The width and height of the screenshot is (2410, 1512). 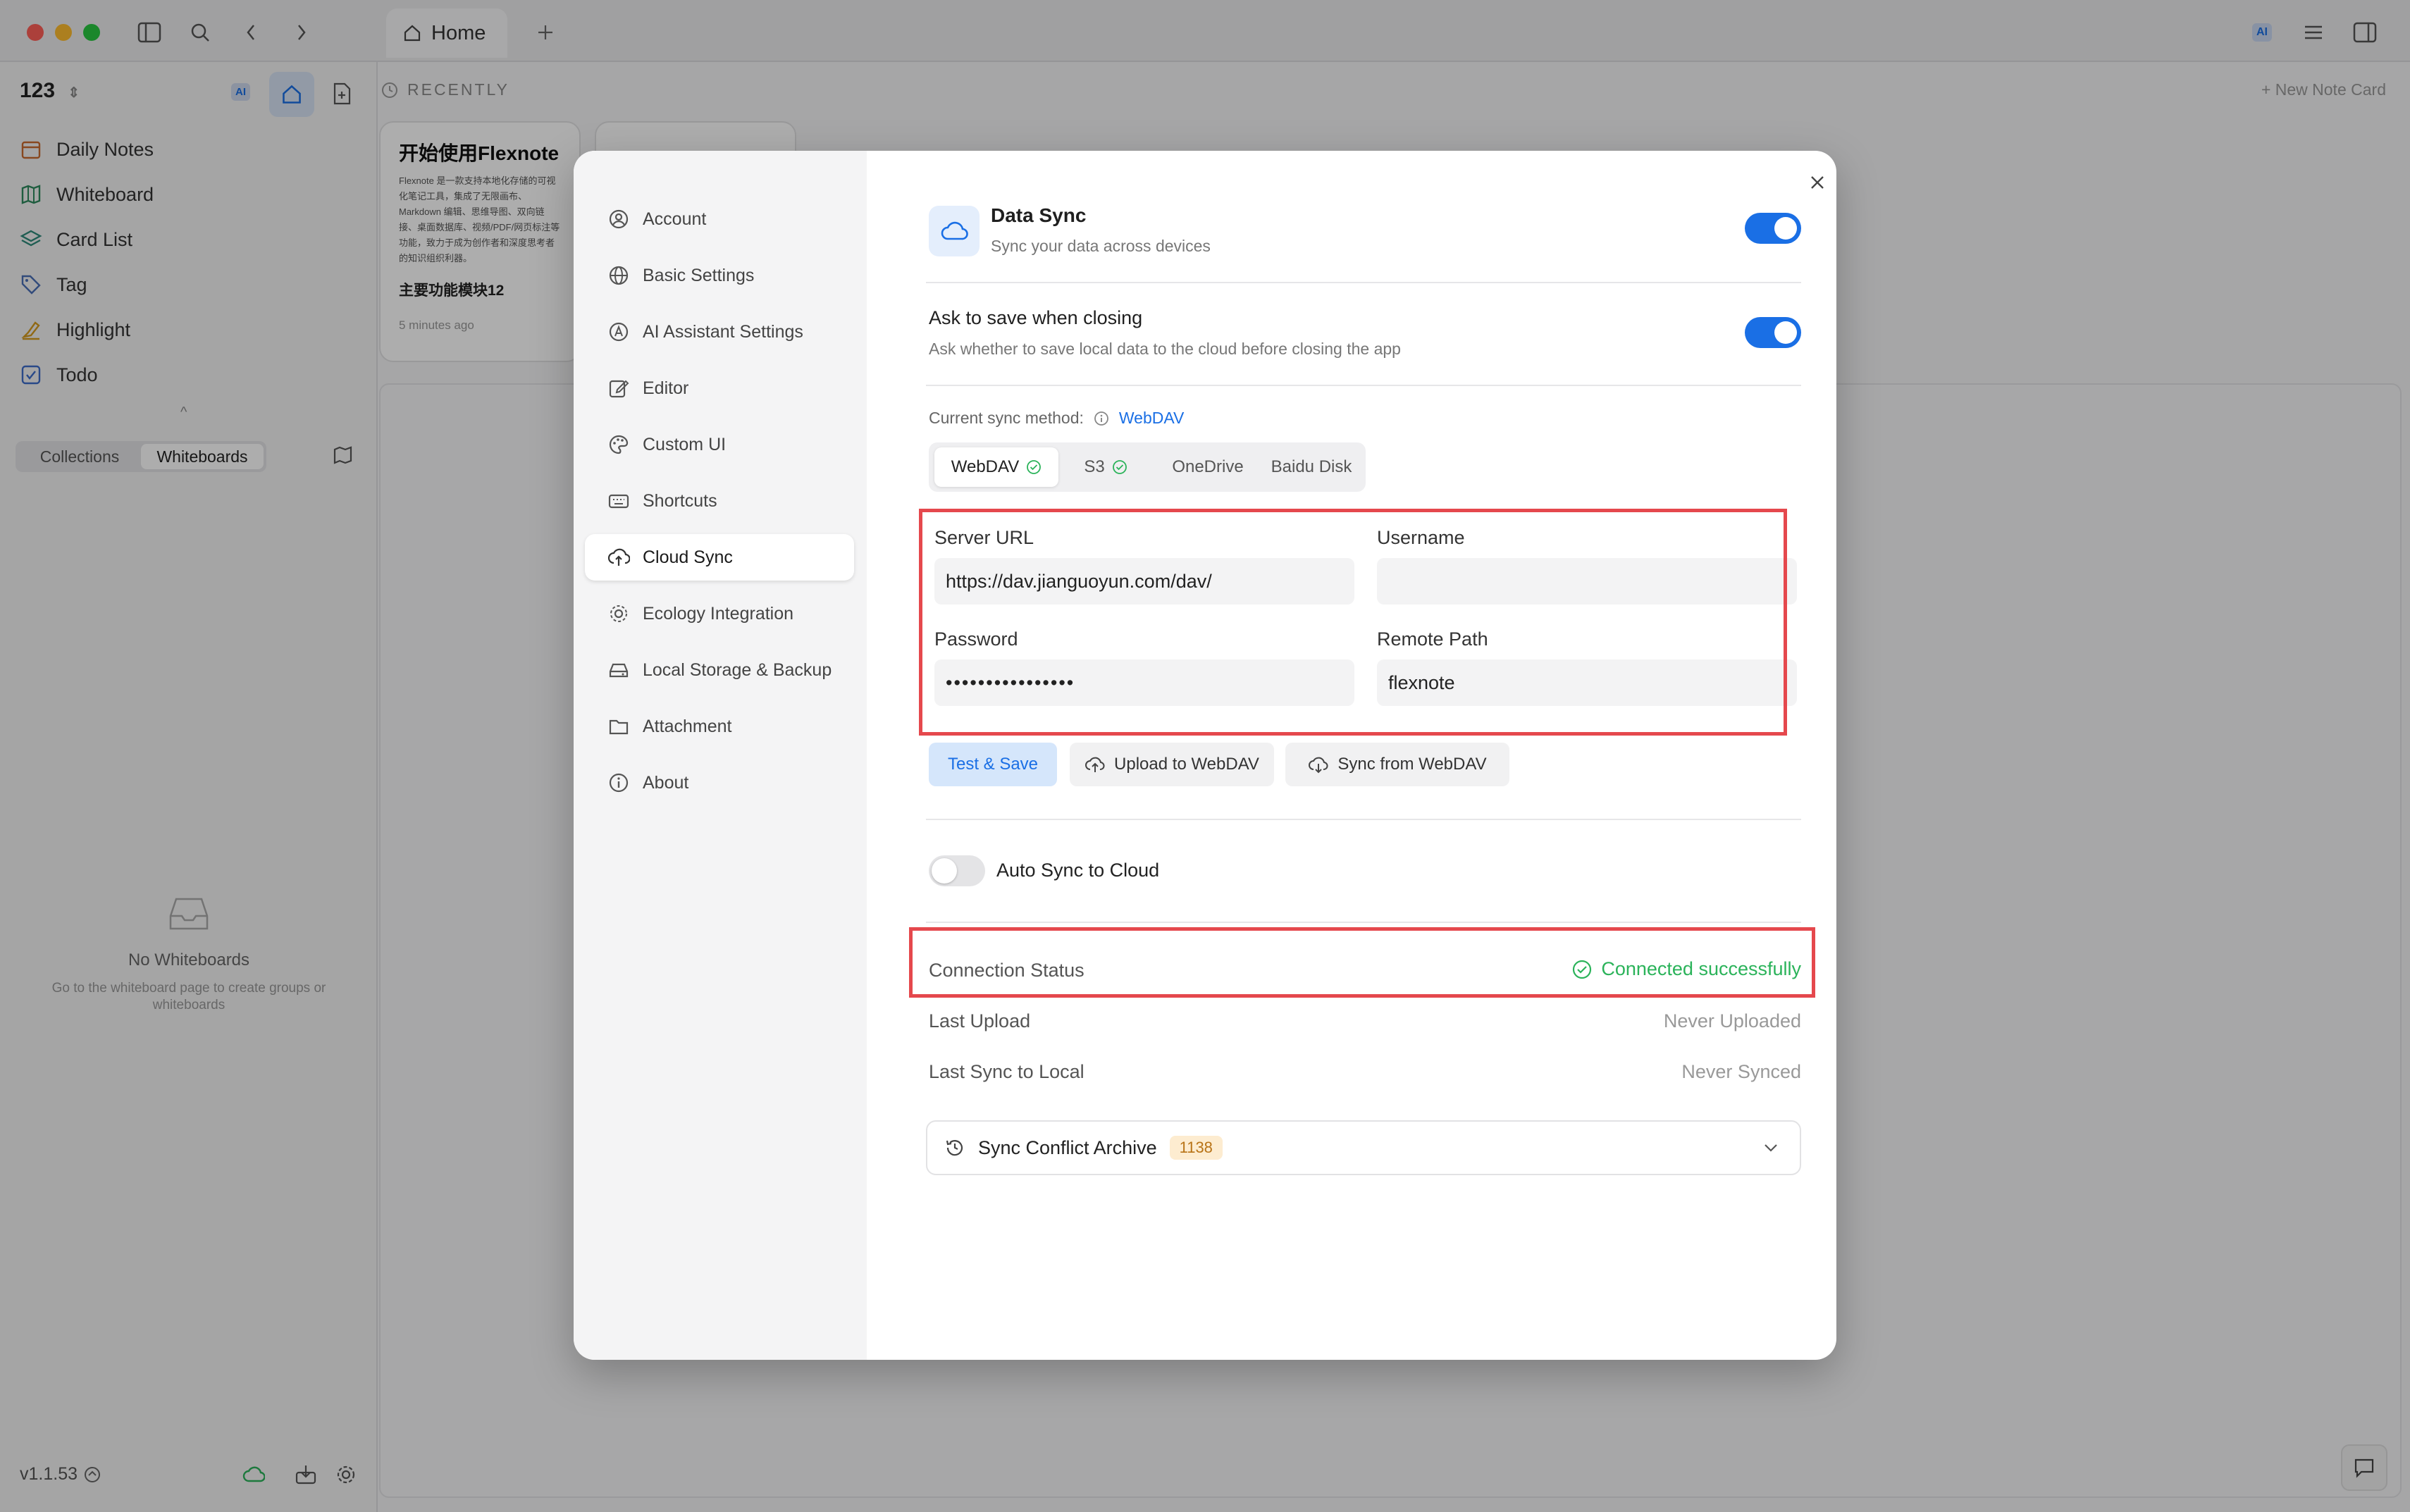 I want to click on cloud-download-icon, so click(x=1319, y=765).